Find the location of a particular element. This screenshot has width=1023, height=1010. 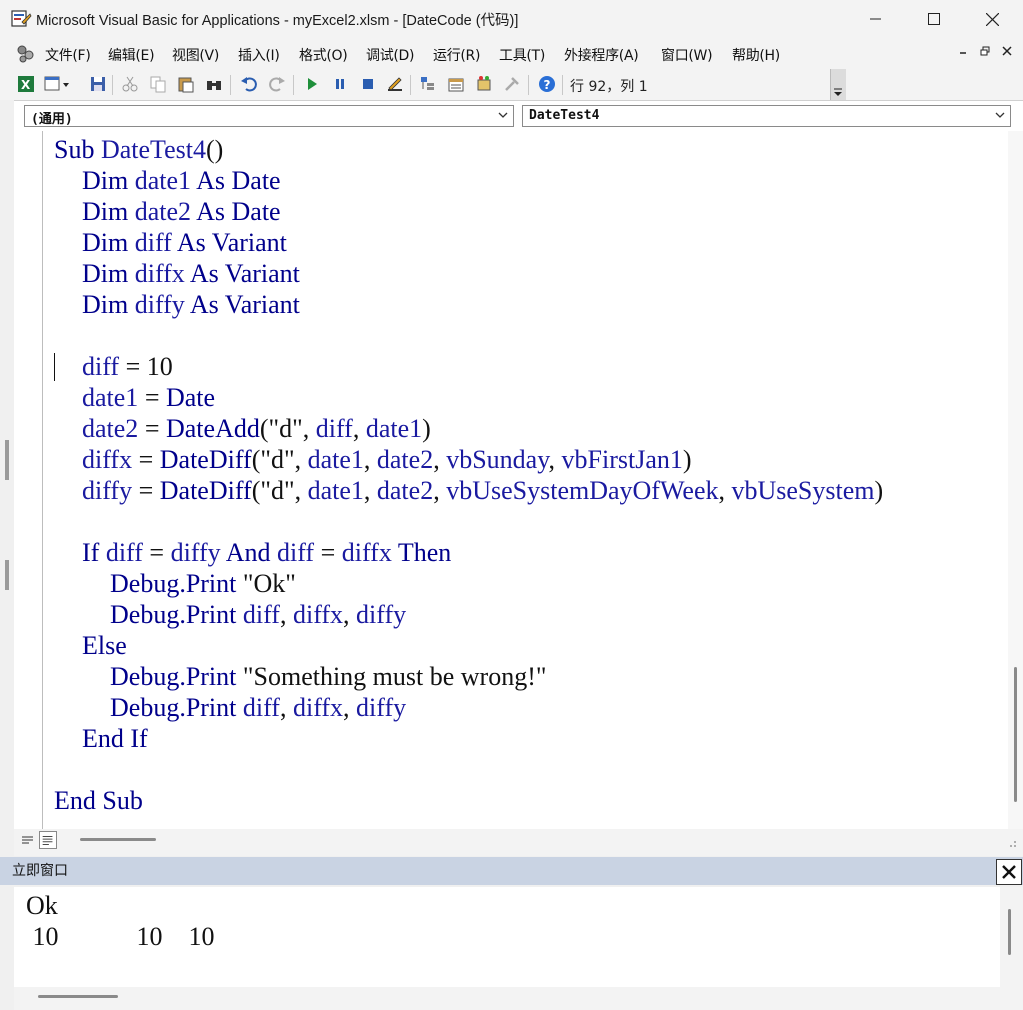

mdi-minimize-button is located at coordinates (963, 52).